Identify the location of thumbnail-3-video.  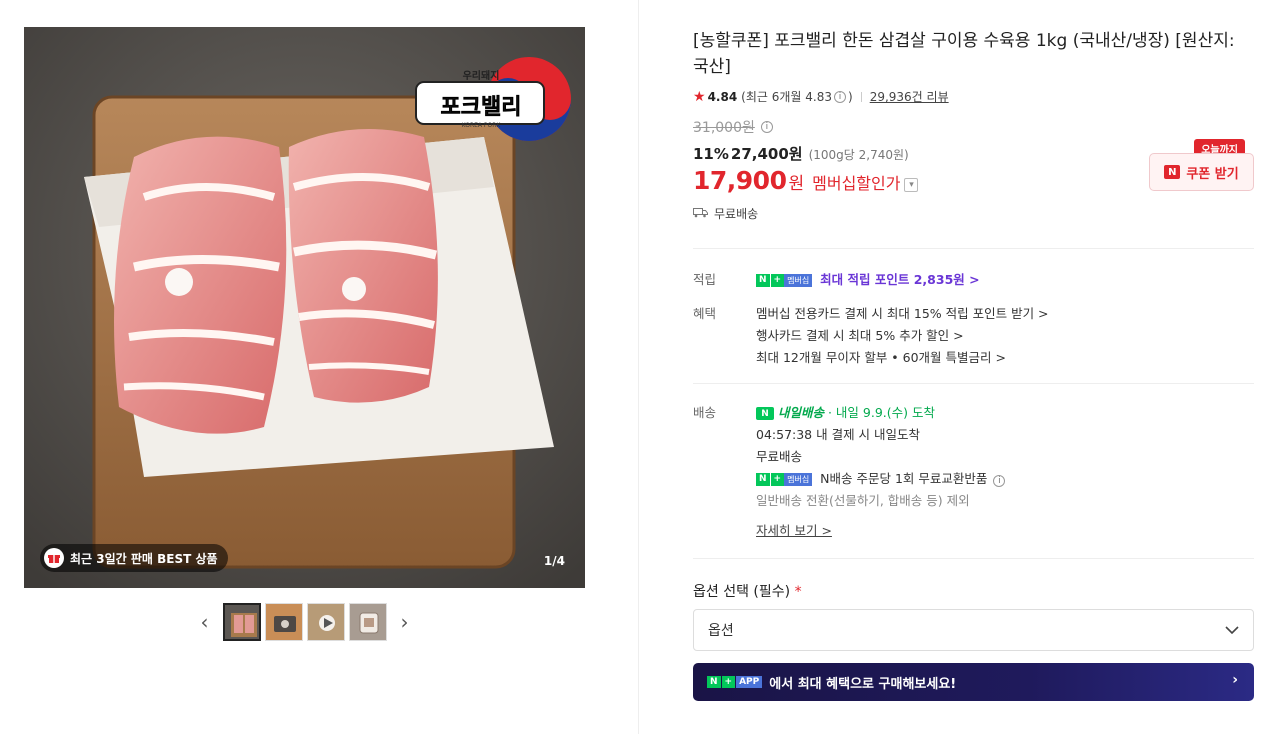
(325, 622).